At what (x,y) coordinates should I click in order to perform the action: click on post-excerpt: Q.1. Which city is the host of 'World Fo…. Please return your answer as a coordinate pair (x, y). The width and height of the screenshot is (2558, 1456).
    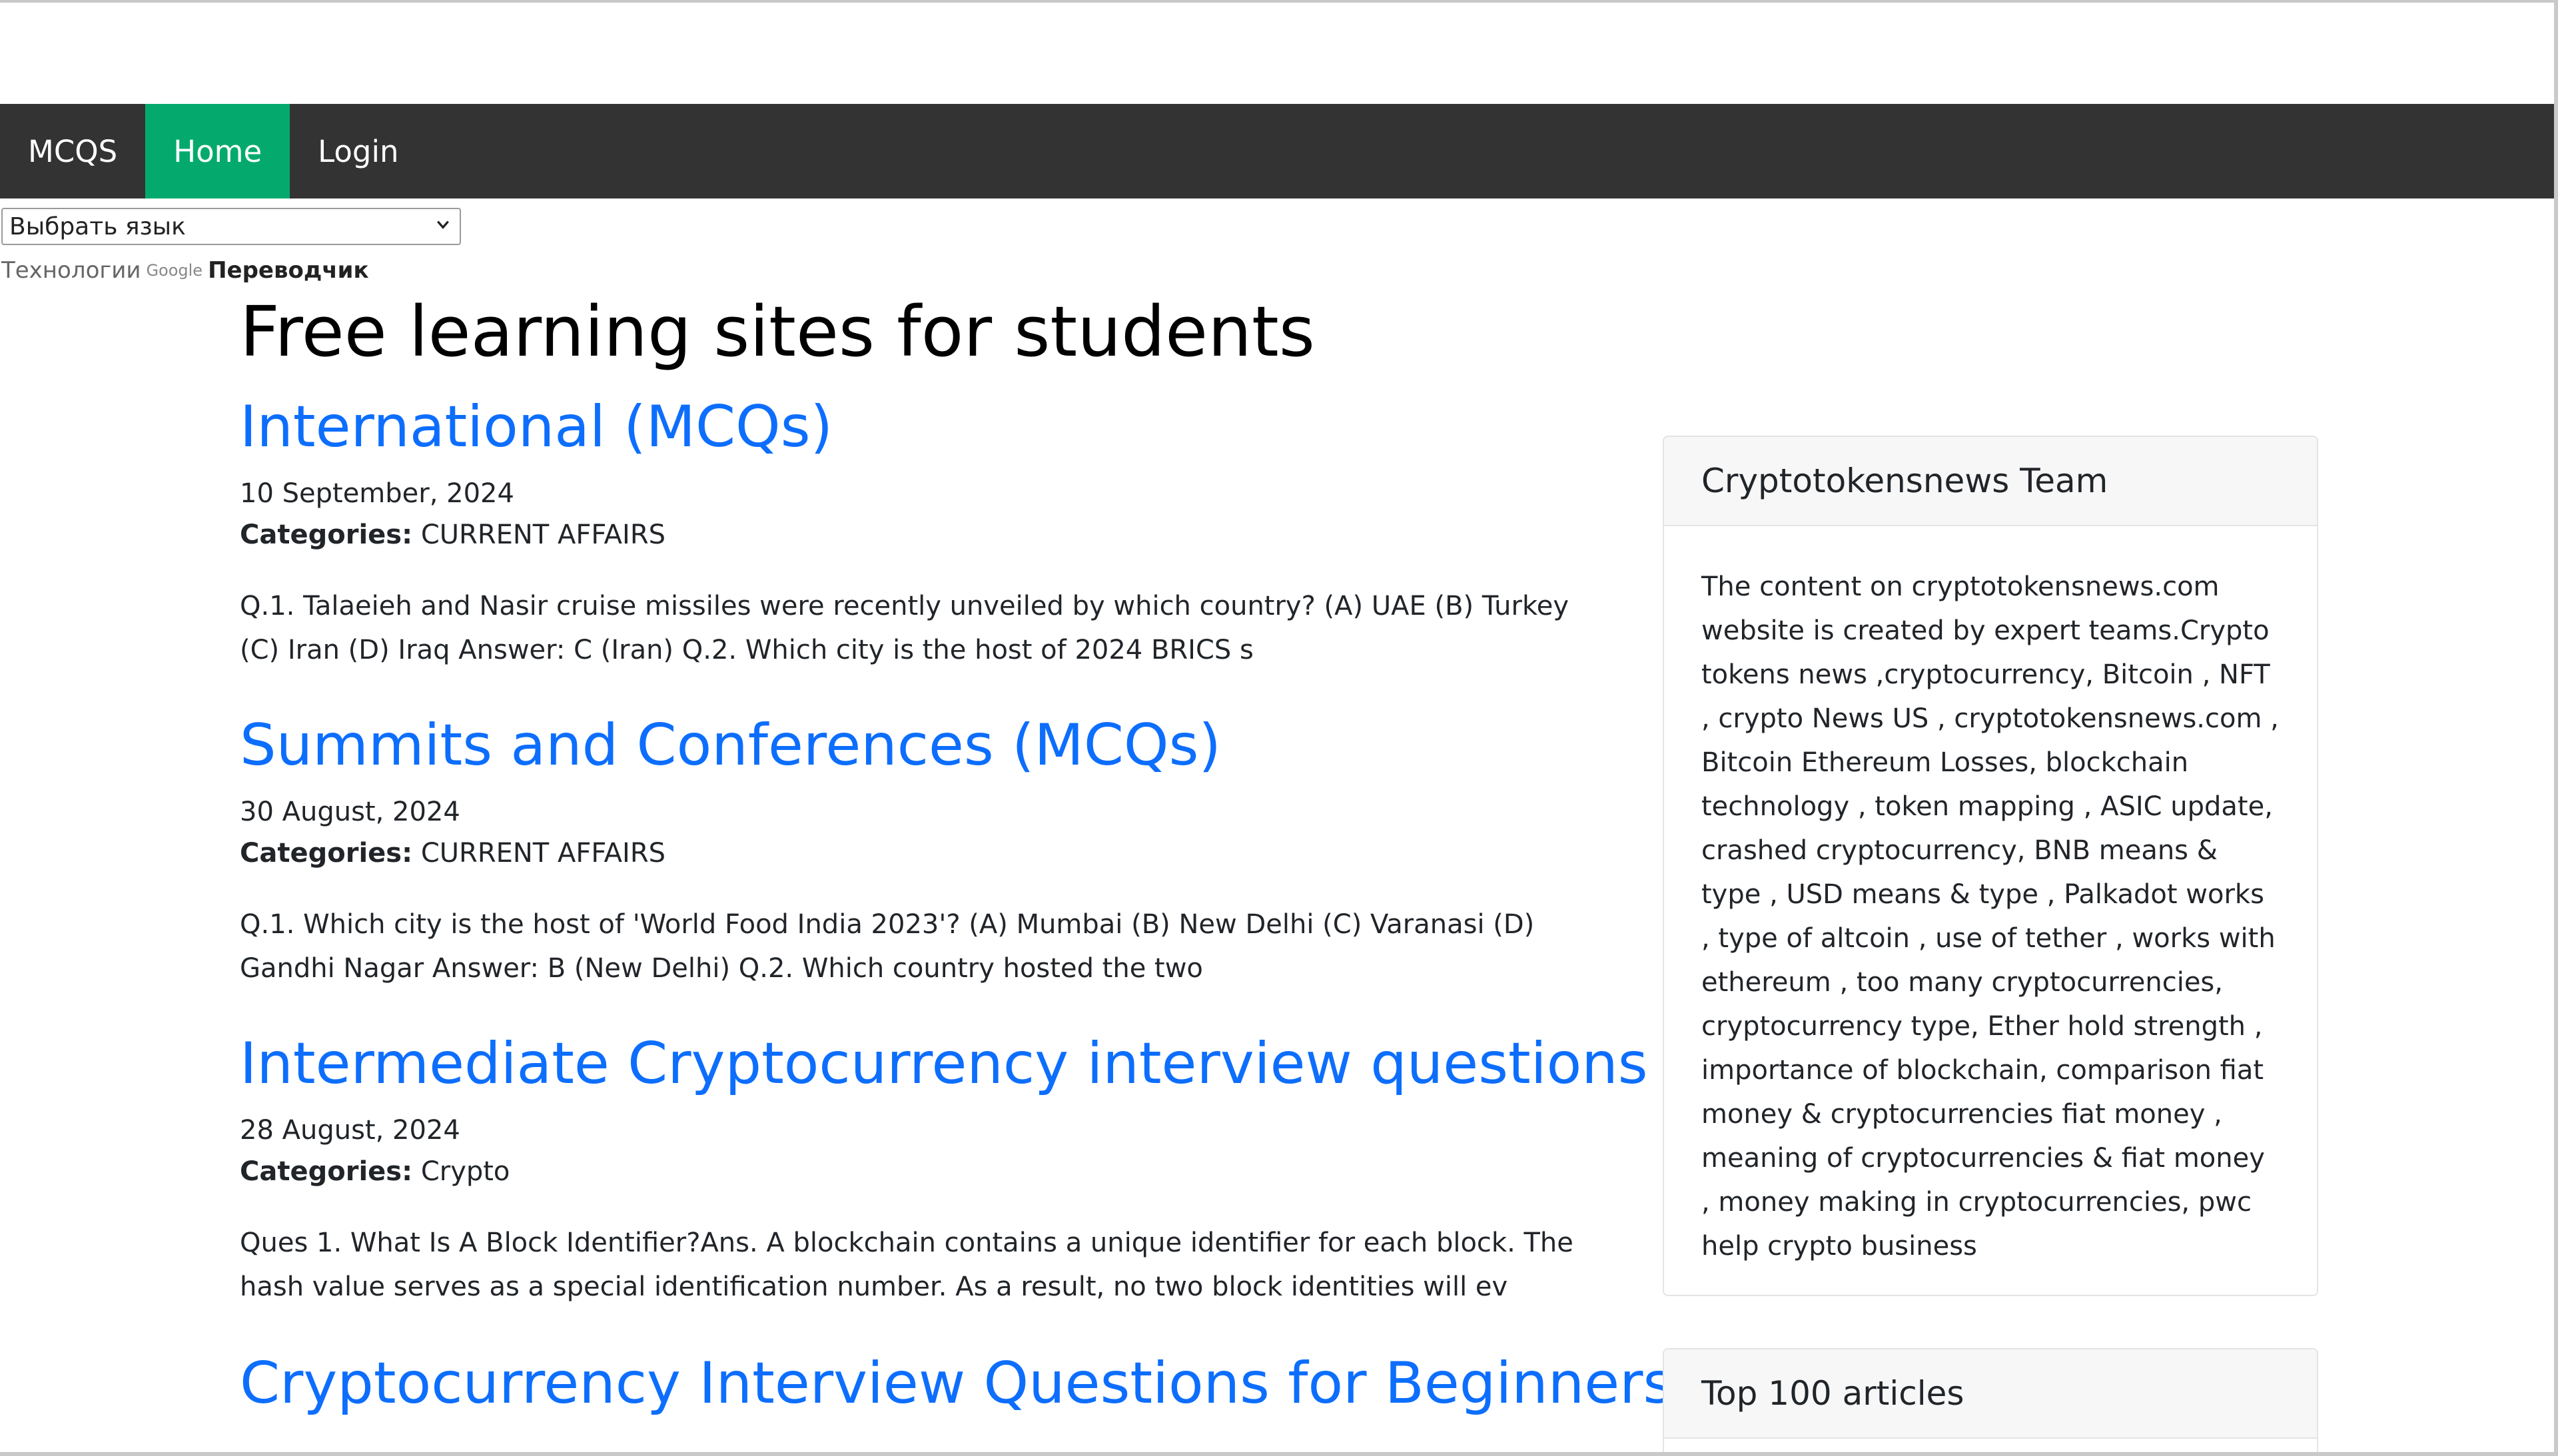
    Looking at the image, I should click on (887, 946).